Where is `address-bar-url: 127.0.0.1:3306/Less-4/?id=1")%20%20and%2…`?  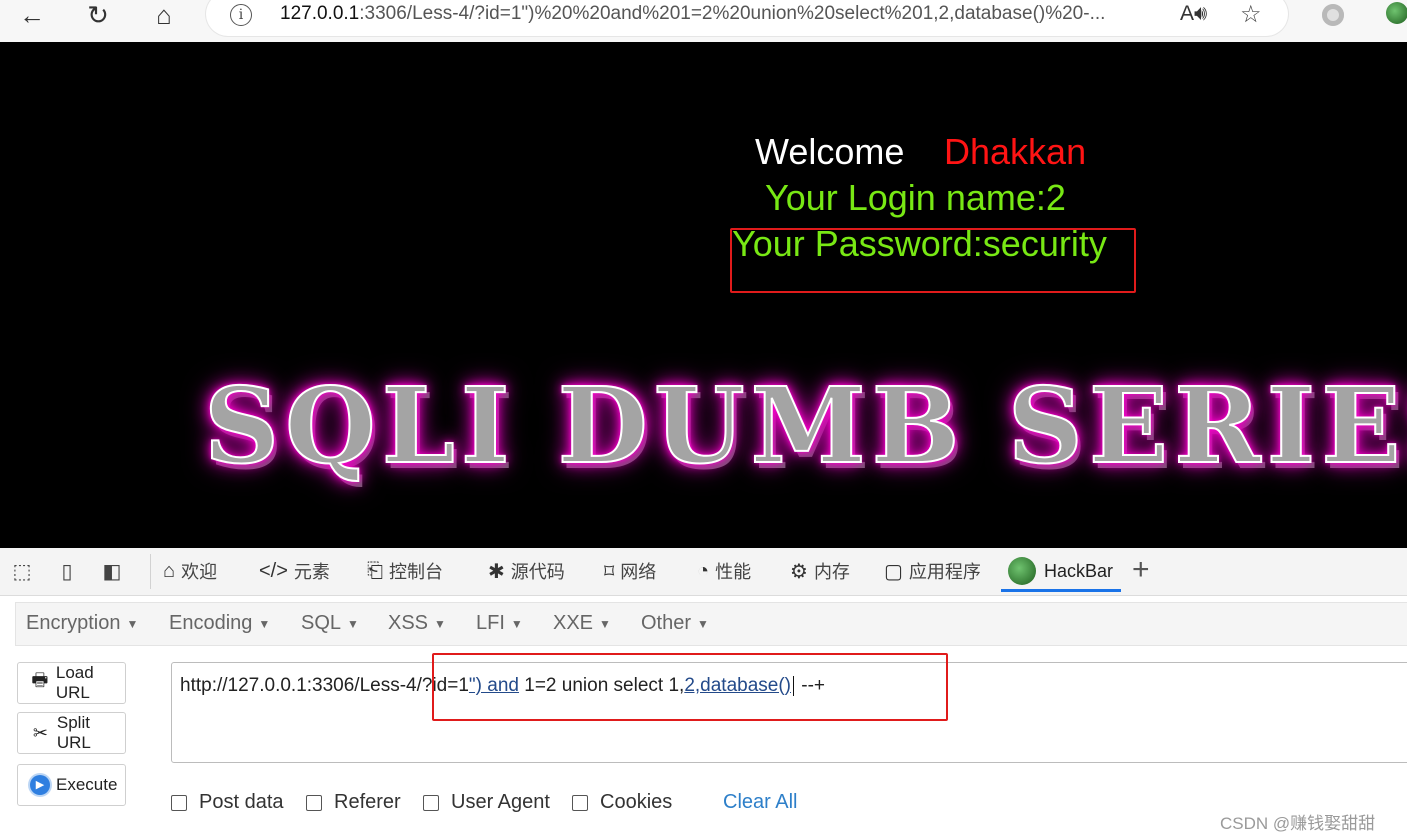
address-bar-url: 127.0.0.1:3306/Less-4/?id=1")%20%20and%2… is located at coordinates (730, 14).